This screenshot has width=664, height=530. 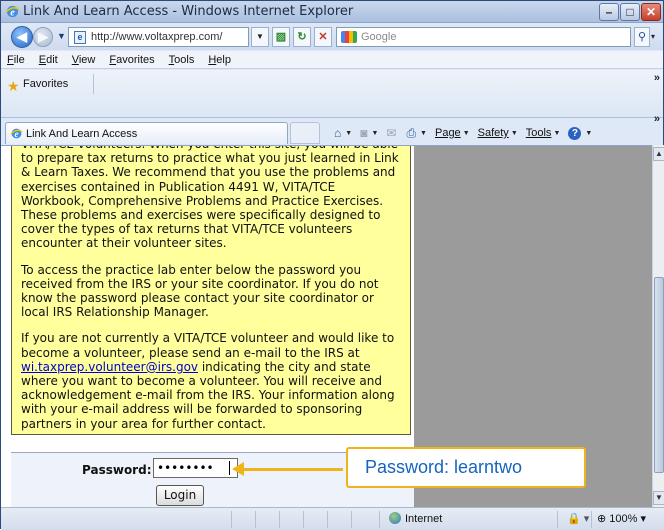 I want to click on menu-view: View, so click(x=84, y=59).